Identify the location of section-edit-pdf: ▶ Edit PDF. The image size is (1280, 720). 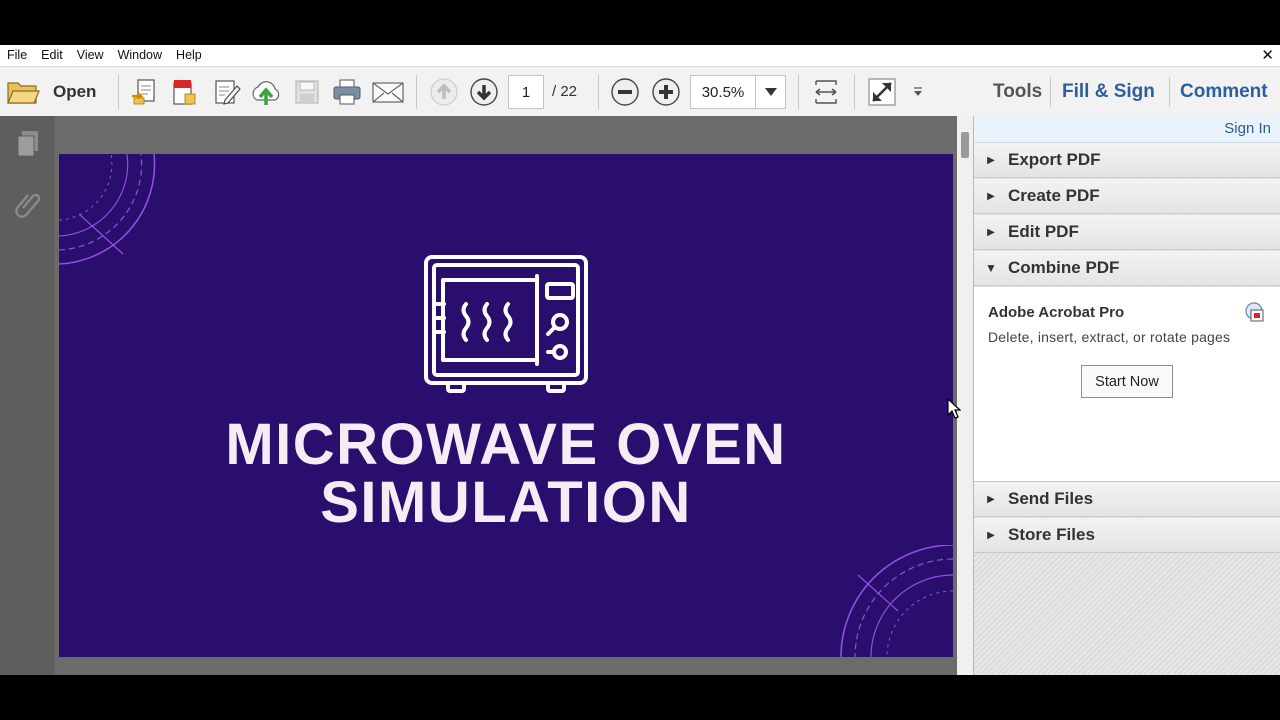
(1127, 232).